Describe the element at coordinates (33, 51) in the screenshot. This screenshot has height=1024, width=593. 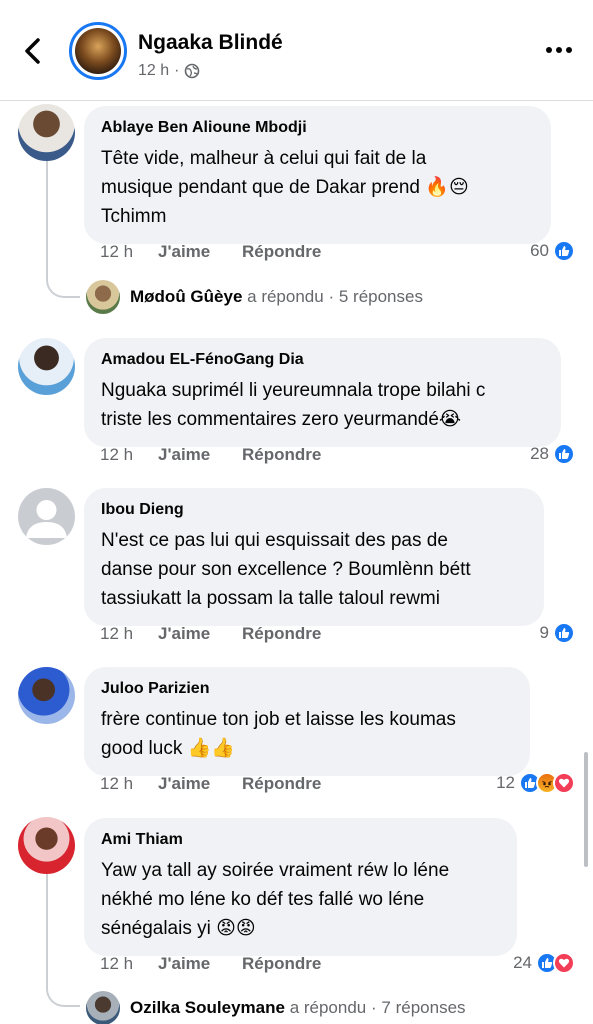
I see `chevron-left-icon` at that location.